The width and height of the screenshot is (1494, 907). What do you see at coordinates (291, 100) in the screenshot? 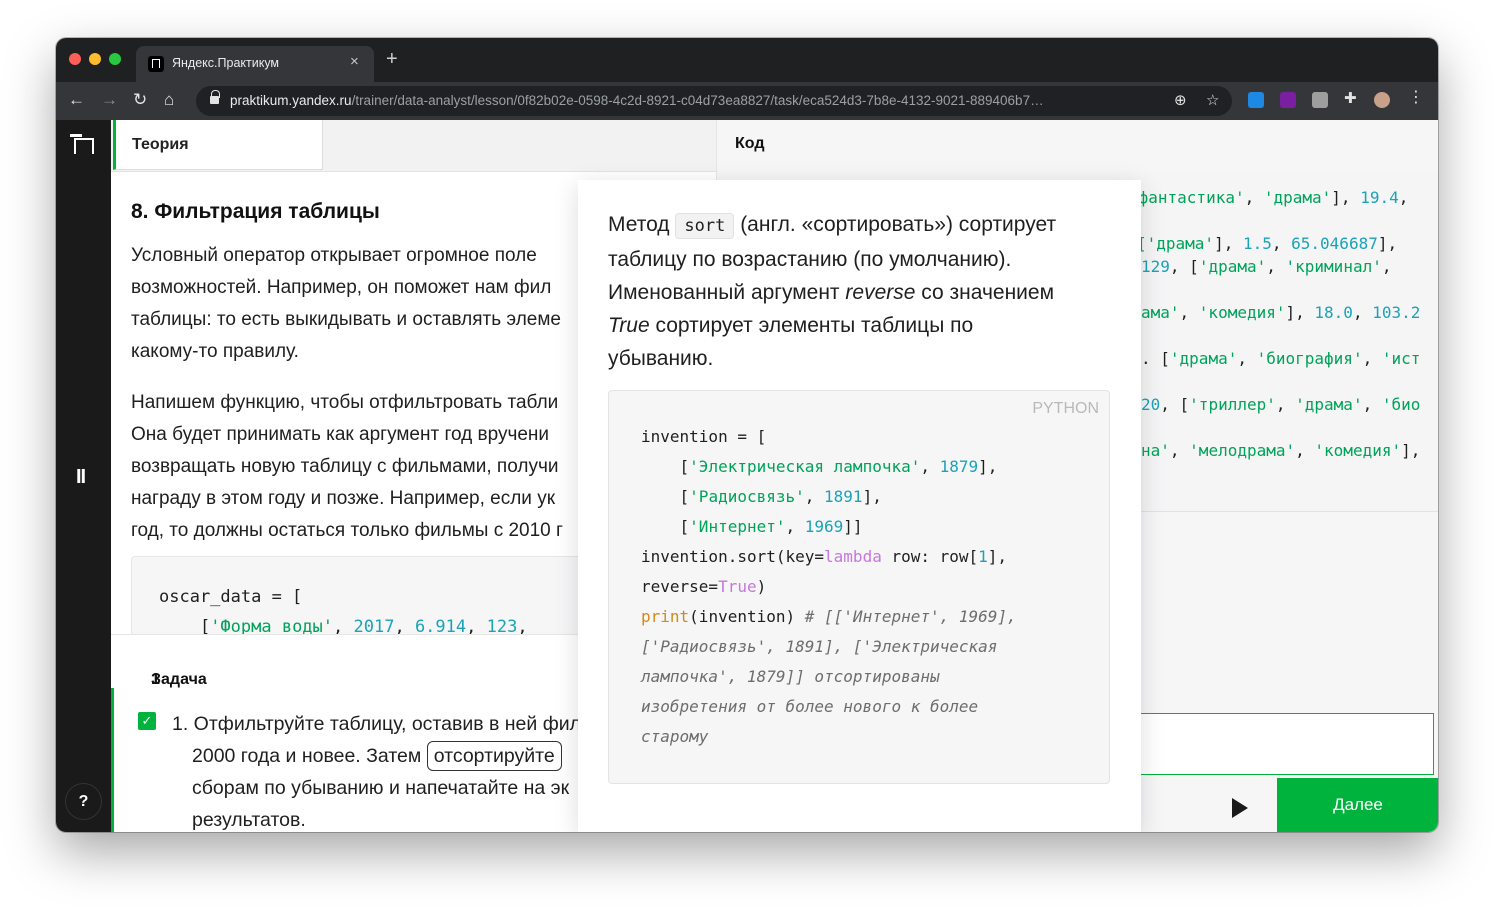
I see `url-host: praktikum.yandex.ru` at bounding box center [291, 100].